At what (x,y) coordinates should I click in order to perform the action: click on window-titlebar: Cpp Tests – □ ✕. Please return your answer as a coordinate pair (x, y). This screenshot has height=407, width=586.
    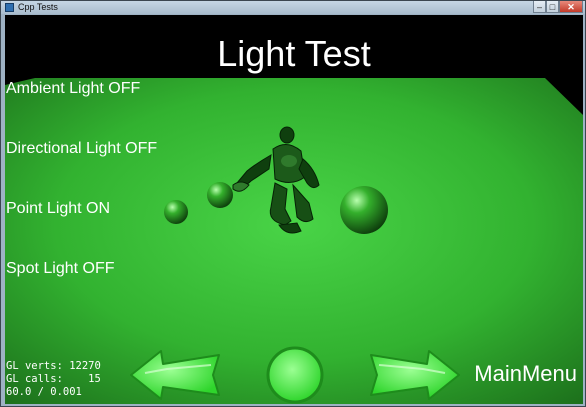
    Looking at the image, I should click on (293, 7).